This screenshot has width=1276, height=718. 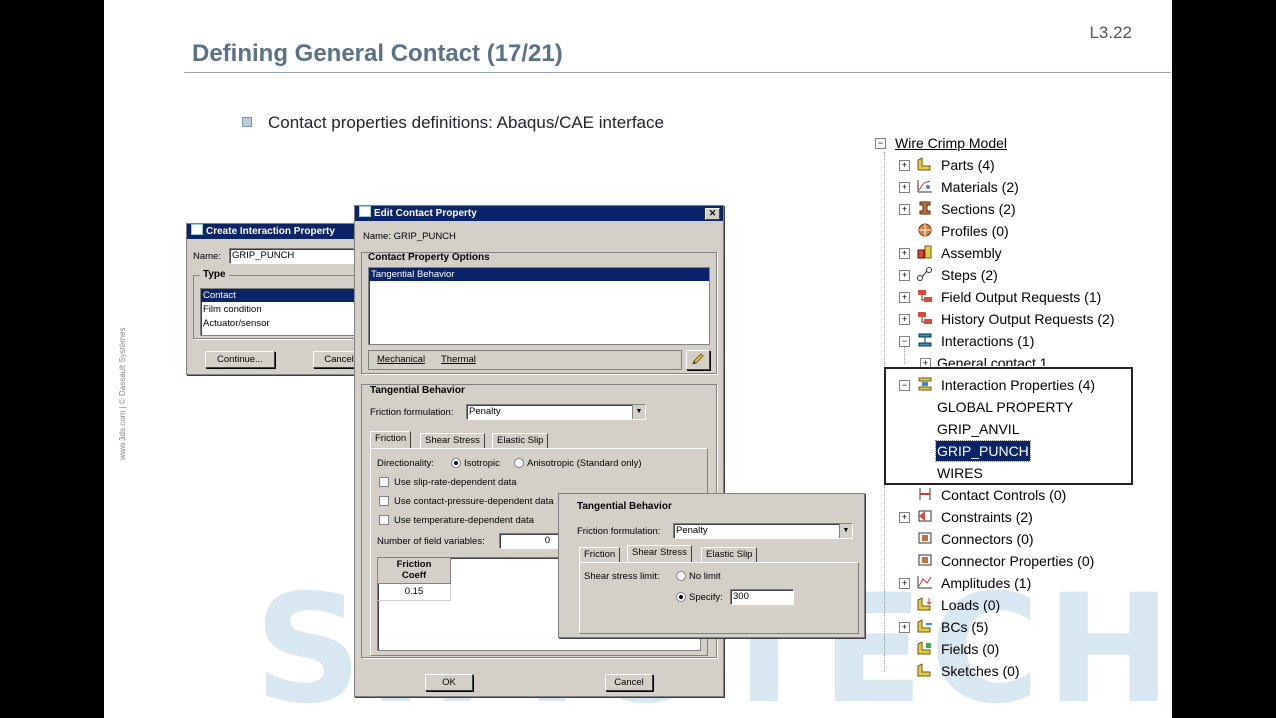 I want to click on constraints-icon, so click(x=925, y=516).